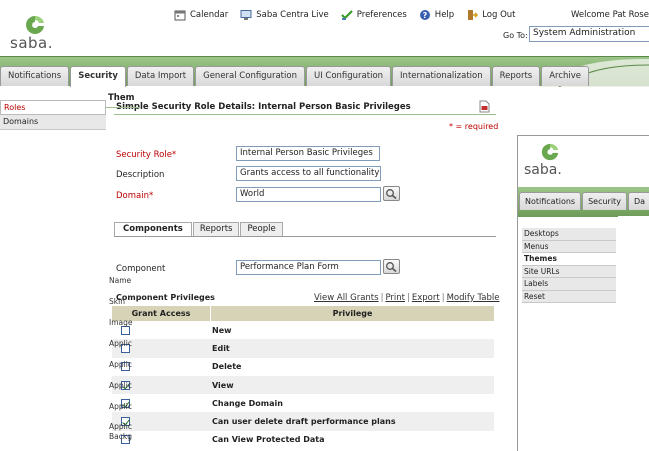 Image resolution: width=649 pixels, height=451 pixels. What do you see at coordinates (569, 296) in the screenshot?
I see `window2-nav-reset: Reset` at bounding box center [569, 296].